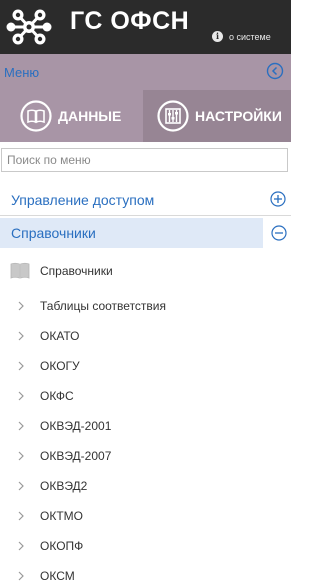 Image resolution: width=320 pixels, height=587 pixels. Describe the element at coordinates (250, 36) in the screenshot. I see `about-system-label: о системе` at that location.